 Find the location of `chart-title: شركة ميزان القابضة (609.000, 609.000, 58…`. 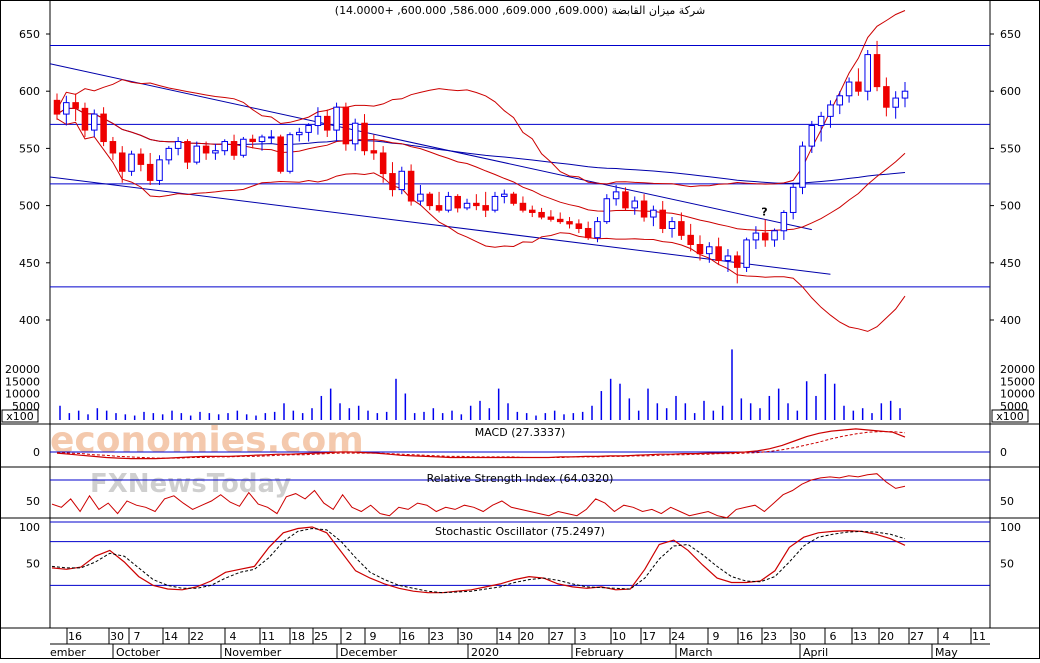

chart-title: شركة ميزان القابضة (609.000, 609.000, 58… is located at coordinates (520, 10).